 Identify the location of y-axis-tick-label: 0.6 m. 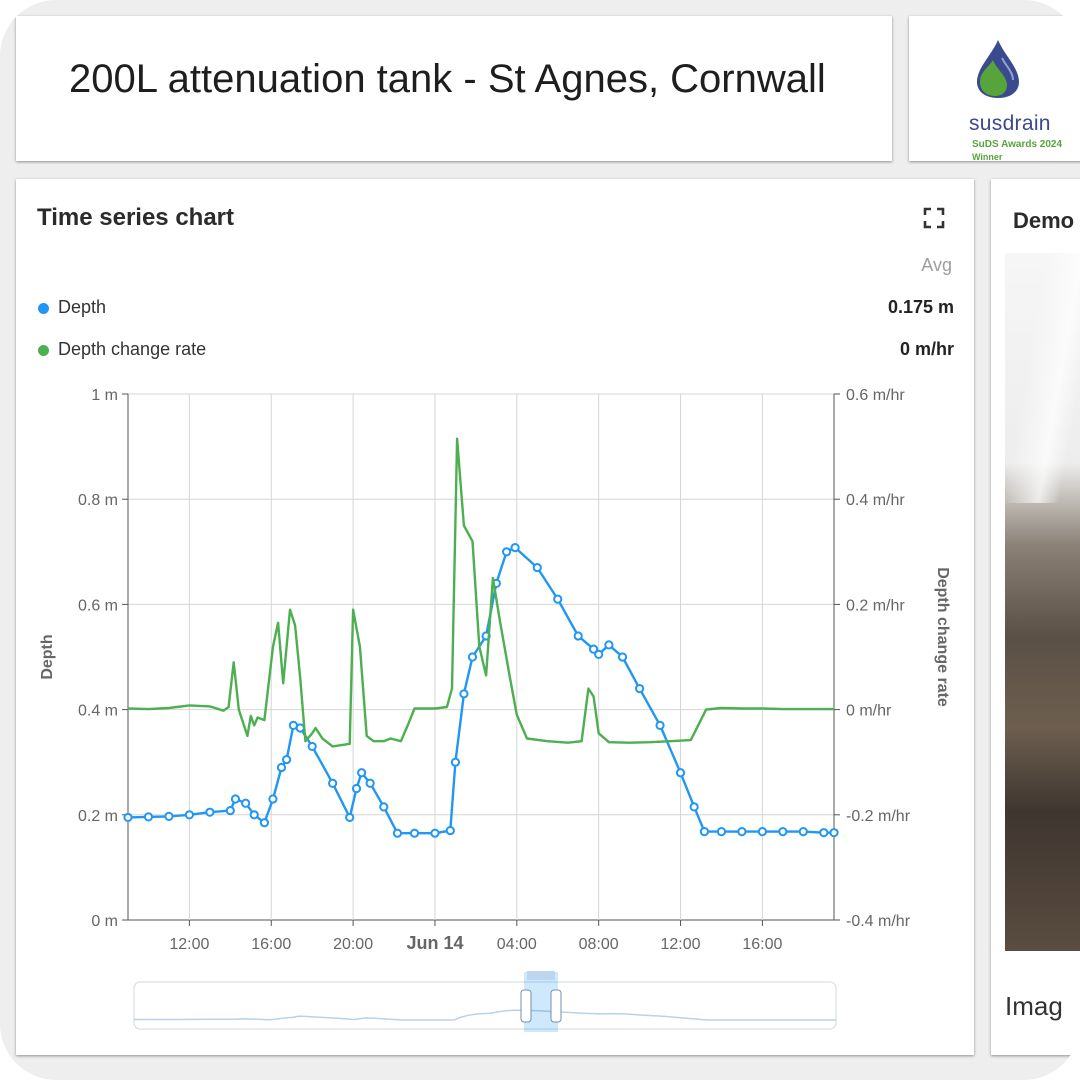
(98, 605).